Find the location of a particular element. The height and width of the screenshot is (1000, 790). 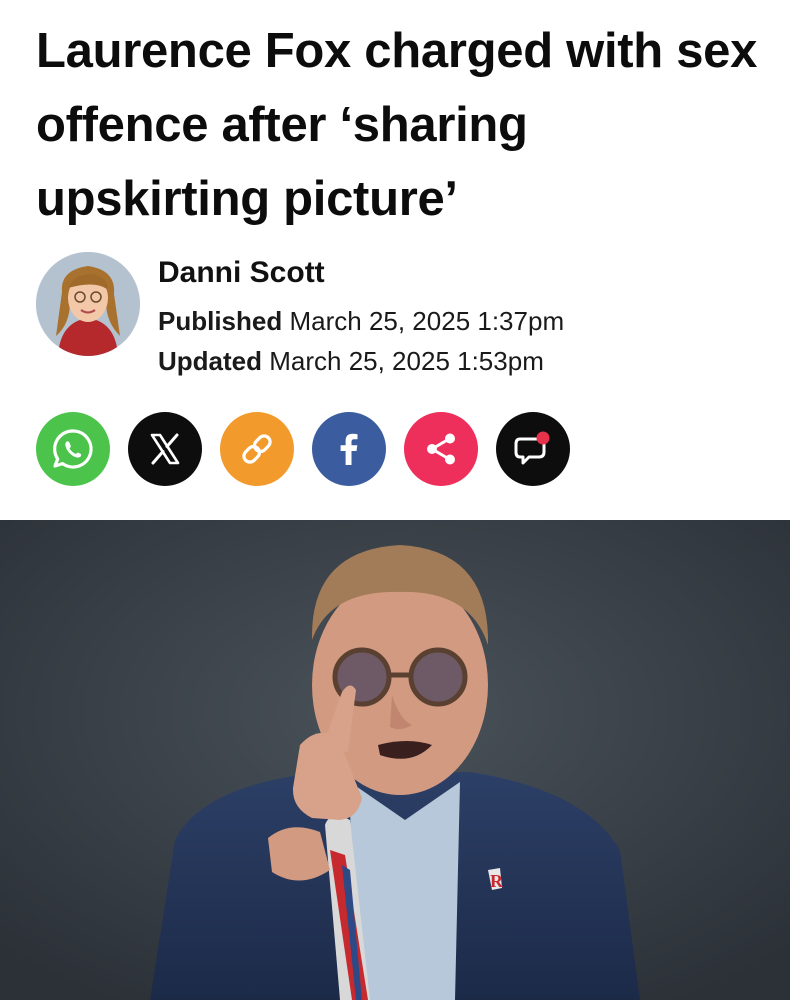

x-share-button is located at coordinates (165, 449).